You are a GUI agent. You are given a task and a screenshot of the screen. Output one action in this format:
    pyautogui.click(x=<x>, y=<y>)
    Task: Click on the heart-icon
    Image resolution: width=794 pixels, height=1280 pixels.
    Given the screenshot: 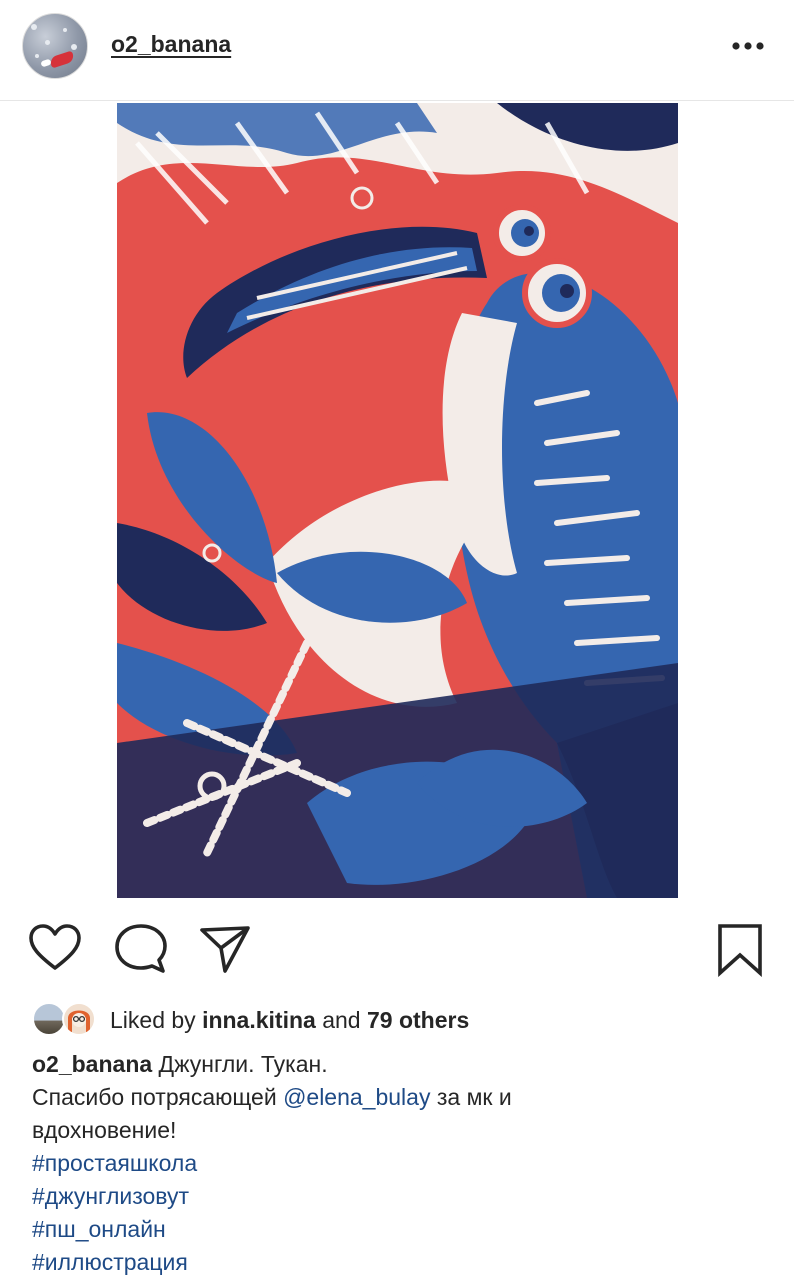 What is the action you would take?
    pyautogui.click(x=55, y=950)
    